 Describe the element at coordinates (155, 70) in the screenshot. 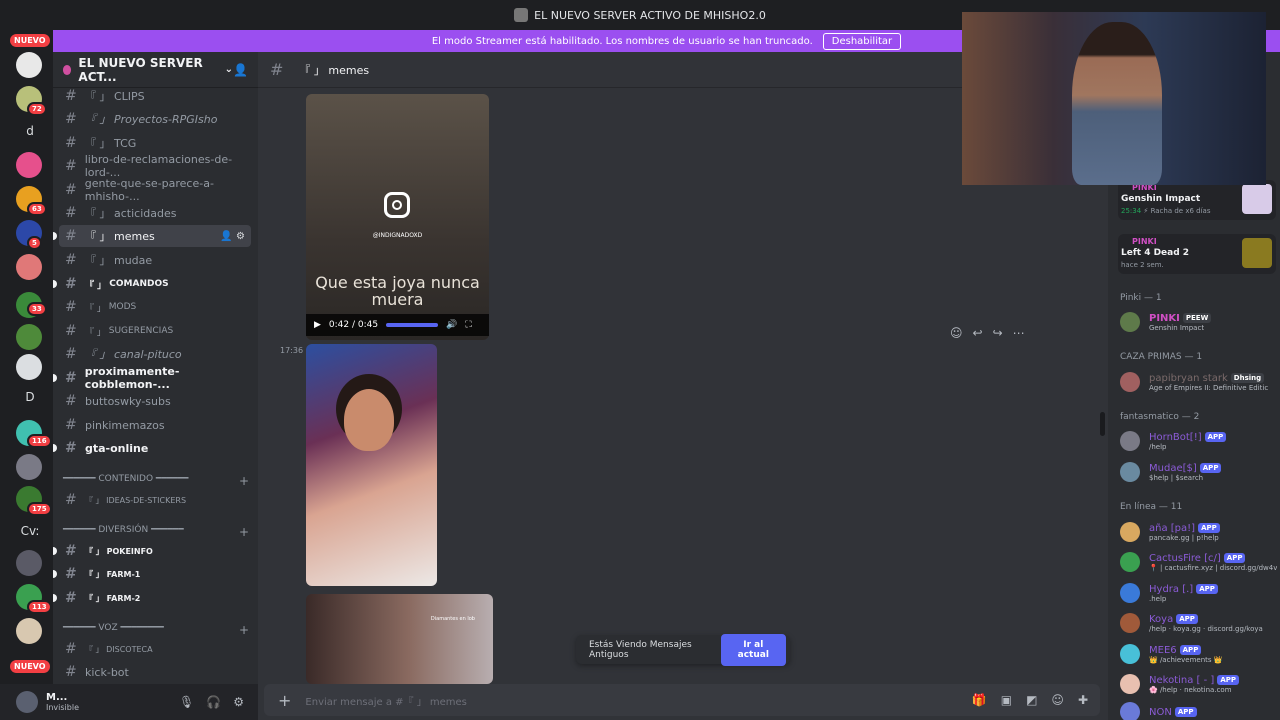

I see `server-header: EL NUEVO SERVER ACT... ⌄ 👤` at that location.